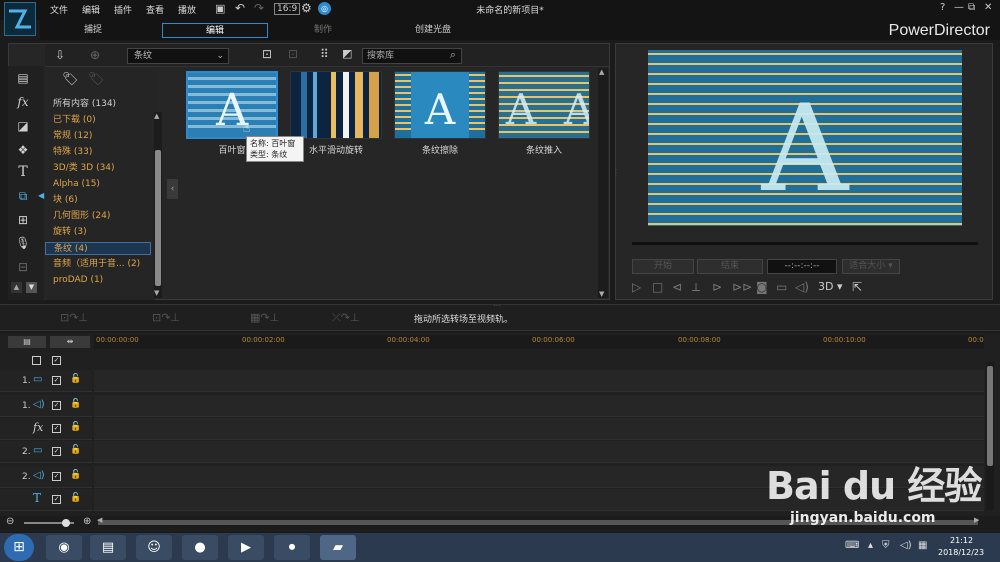 The image size is (1000, 562). I want to click on transition-thumb-stripe-wipe: A, so click(440, 105).